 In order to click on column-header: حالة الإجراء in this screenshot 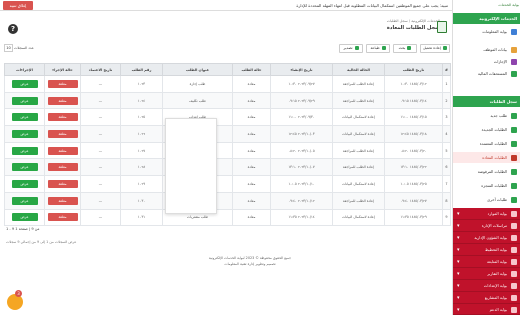, I will do `click(62, 69)`.